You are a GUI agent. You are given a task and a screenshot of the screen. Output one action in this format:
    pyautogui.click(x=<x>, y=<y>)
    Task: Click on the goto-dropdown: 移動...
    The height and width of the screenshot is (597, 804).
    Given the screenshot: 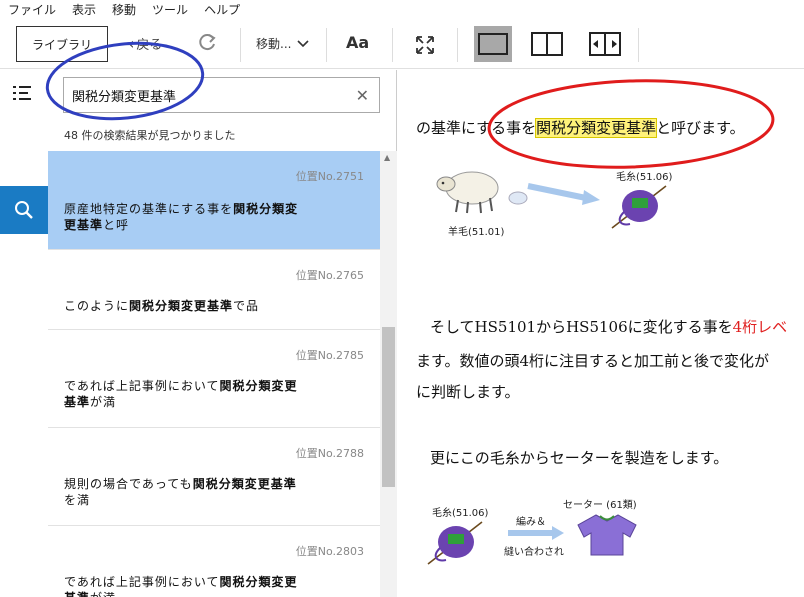 What is the action you would take?
    pyautogui.click(x=283, y=43)
    